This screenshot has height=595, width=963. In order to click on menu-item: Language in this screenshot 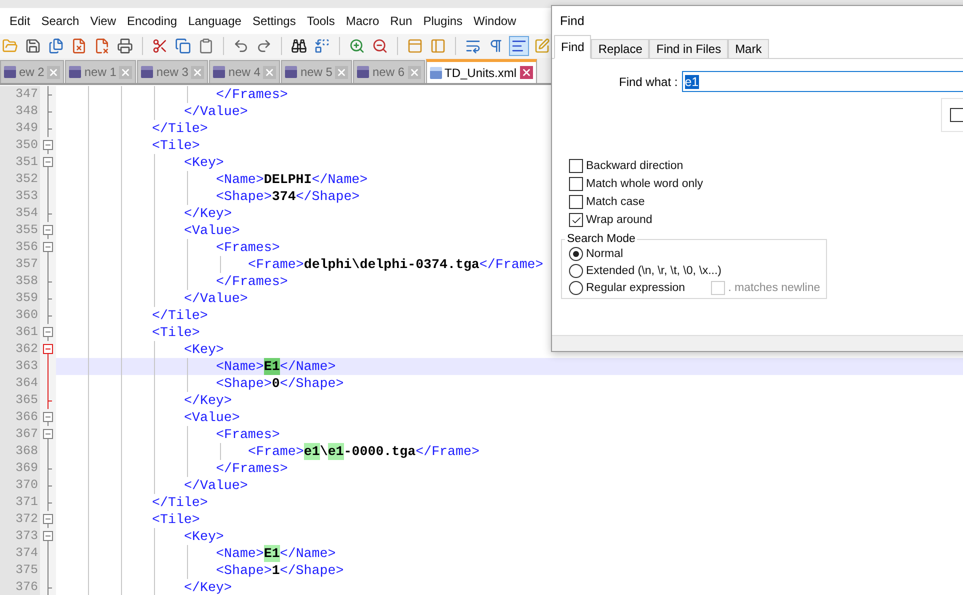, I will do `click(214, 21)`.